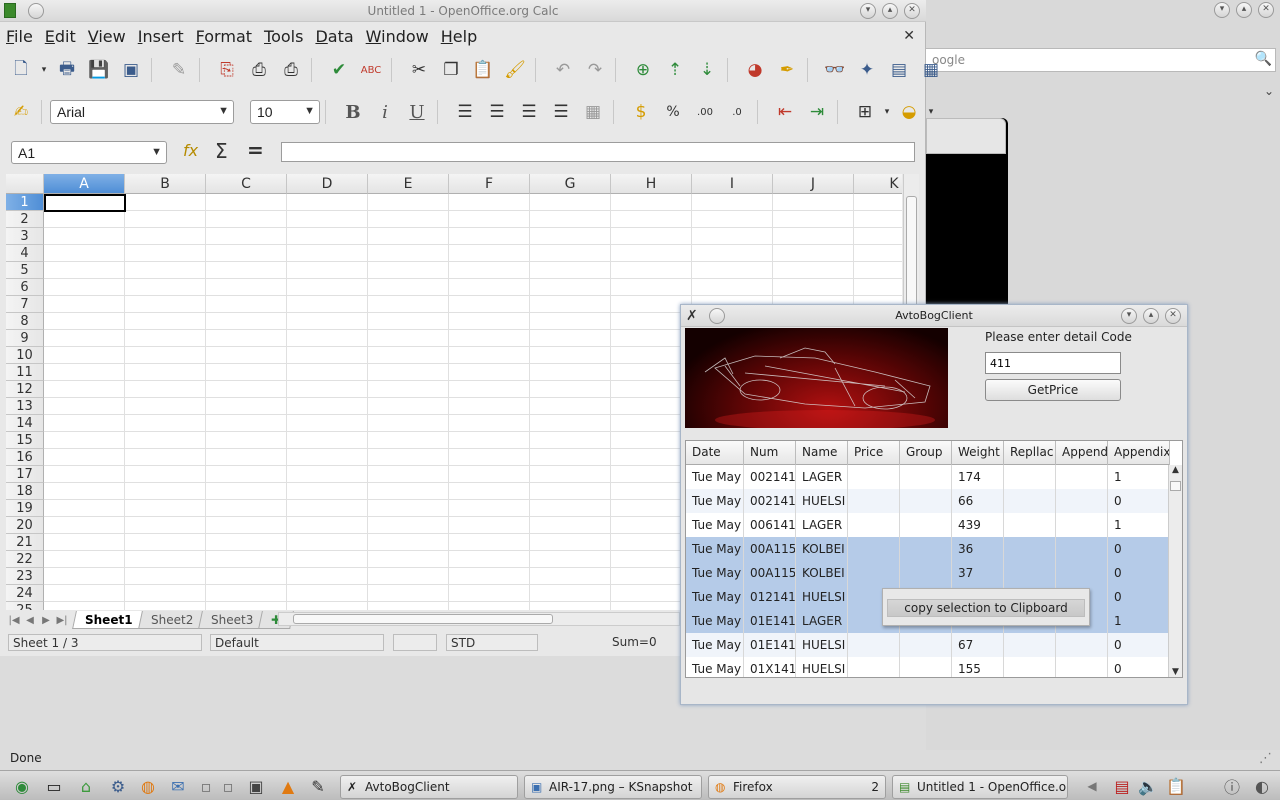 The height and width of the screenshot is (800, 1280). I want to click on formula-input, so click(598, 152).